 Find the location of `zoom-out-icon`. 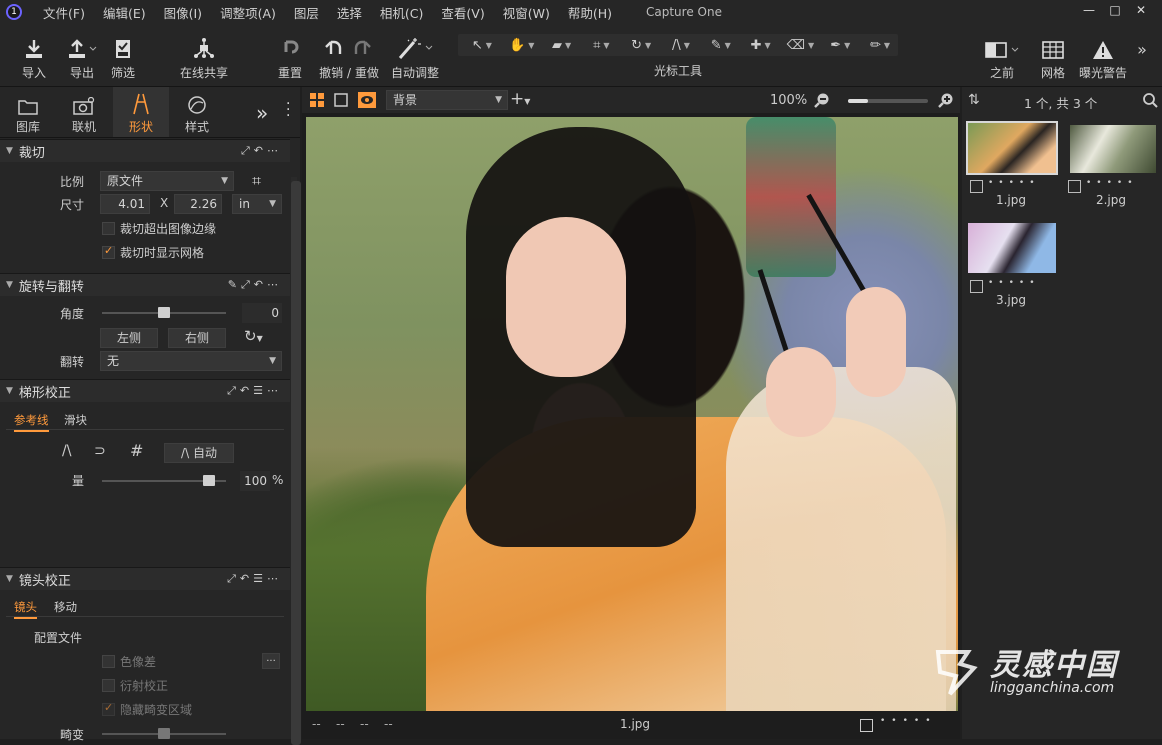

zoom-out-icon is located at coordinates (822, 101).